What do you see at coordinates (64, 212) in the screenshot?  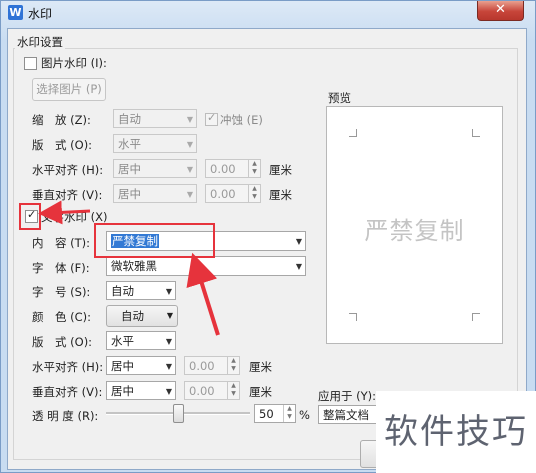 I see `arrow-to-checkbox` at bounding box center [64, 212].